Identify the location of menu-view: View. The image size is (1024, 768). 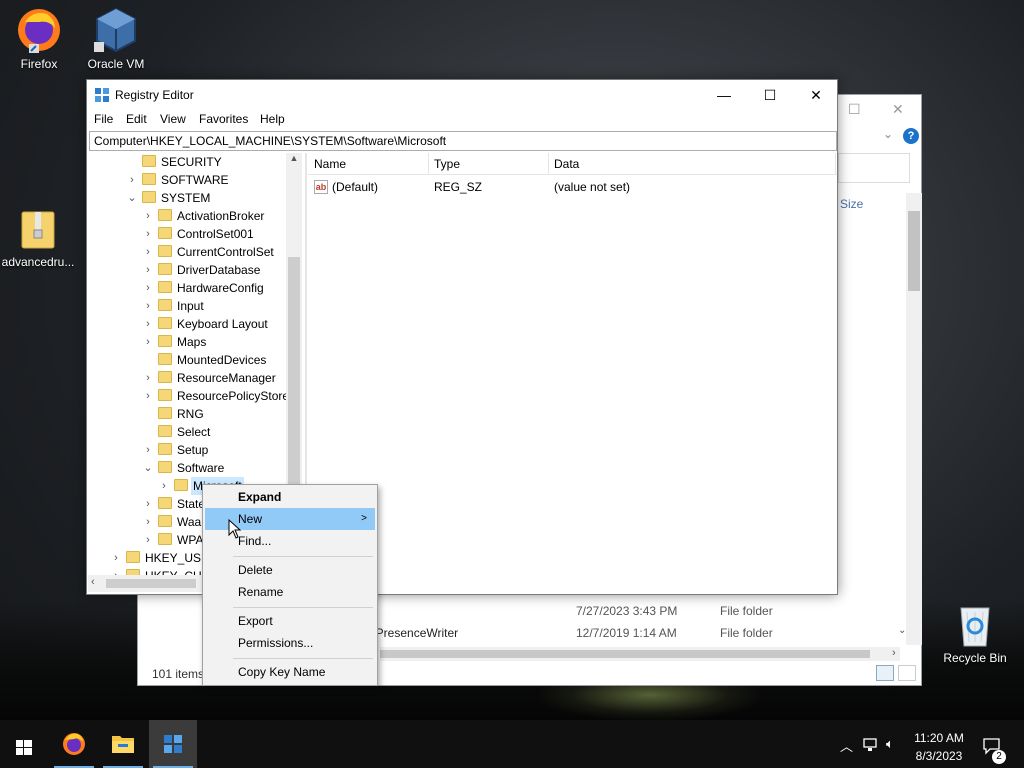
(173, 119).